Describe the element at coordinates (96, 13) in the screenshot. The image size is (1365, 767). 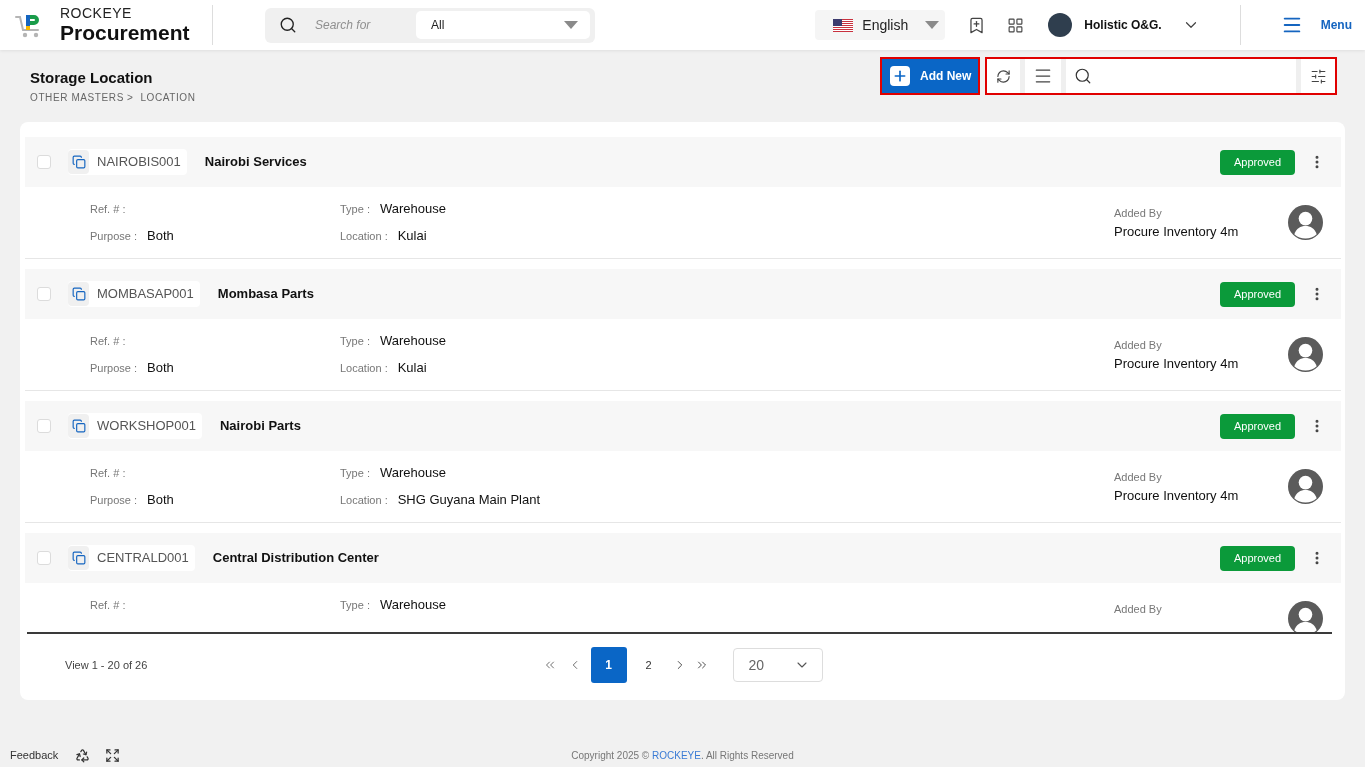
I see `brand-label: ROCKEYE` at that location.